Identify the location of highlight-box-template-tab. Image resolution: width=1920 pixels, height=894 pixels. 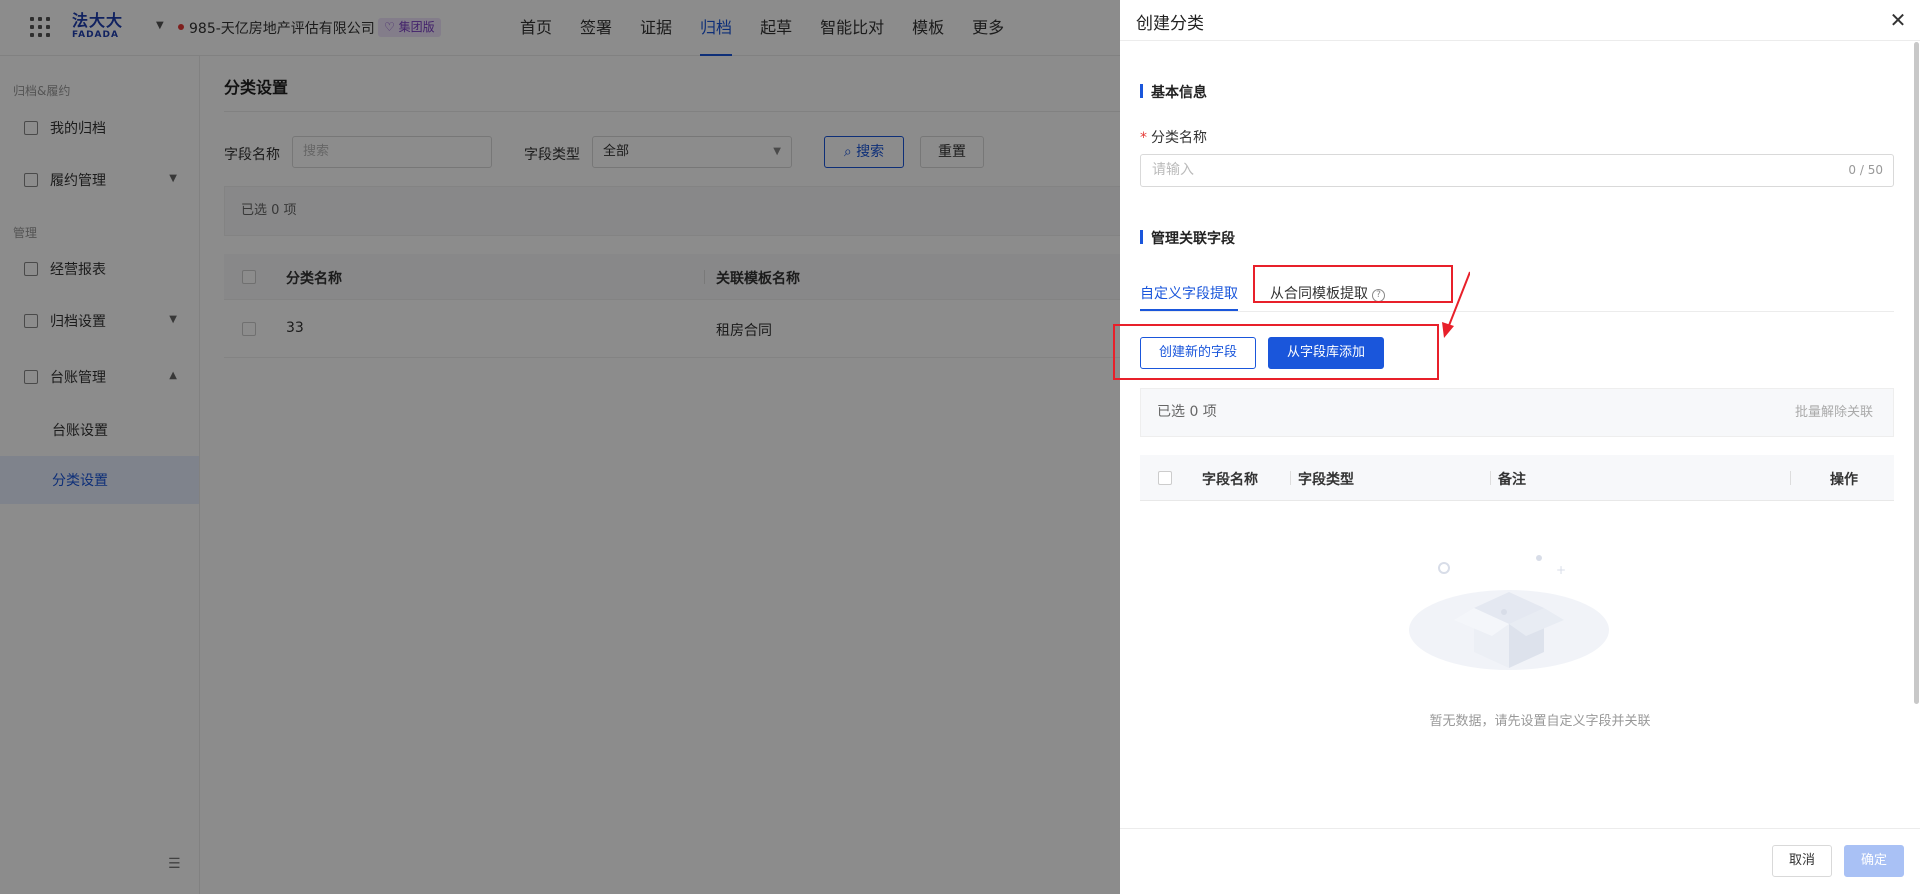
(1353, 284).